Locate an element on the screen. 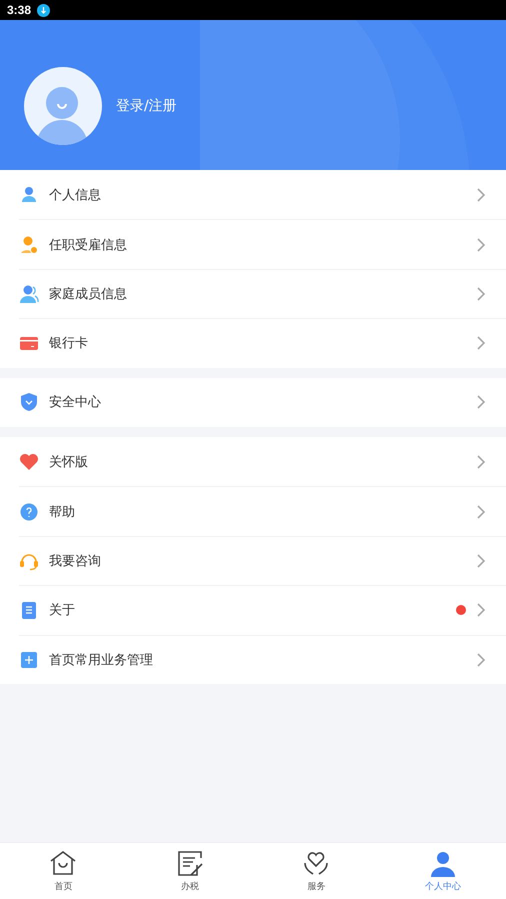  menu-label: 安全中心 is located at coordinates (75, 403).